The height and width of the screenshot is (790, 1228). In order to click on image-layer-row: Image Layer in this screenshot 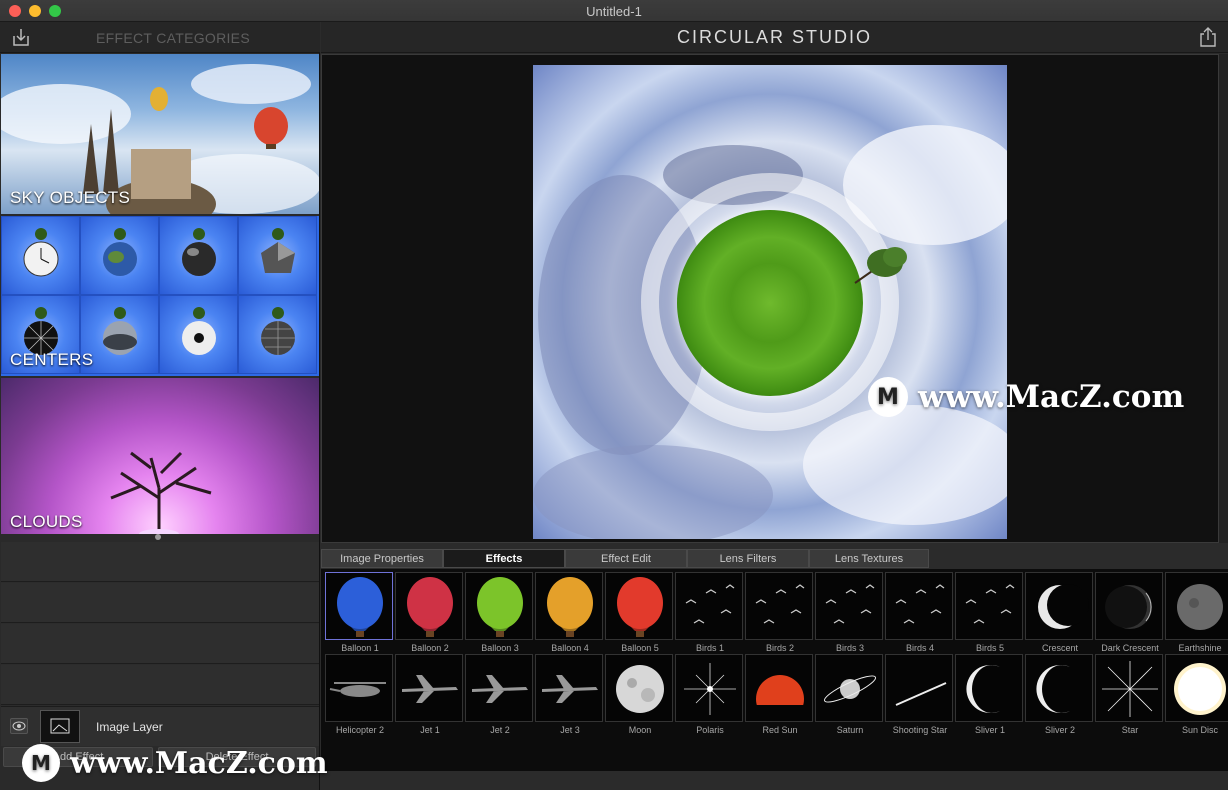, I will do `click(160, 726)`.